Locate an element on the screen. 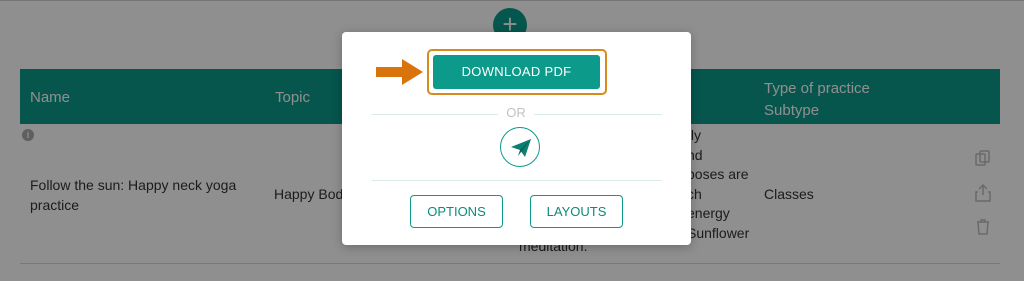 Image resolution: width=1024 pixels, height=281 pixels. send-button is located at coordinates (520, 147).